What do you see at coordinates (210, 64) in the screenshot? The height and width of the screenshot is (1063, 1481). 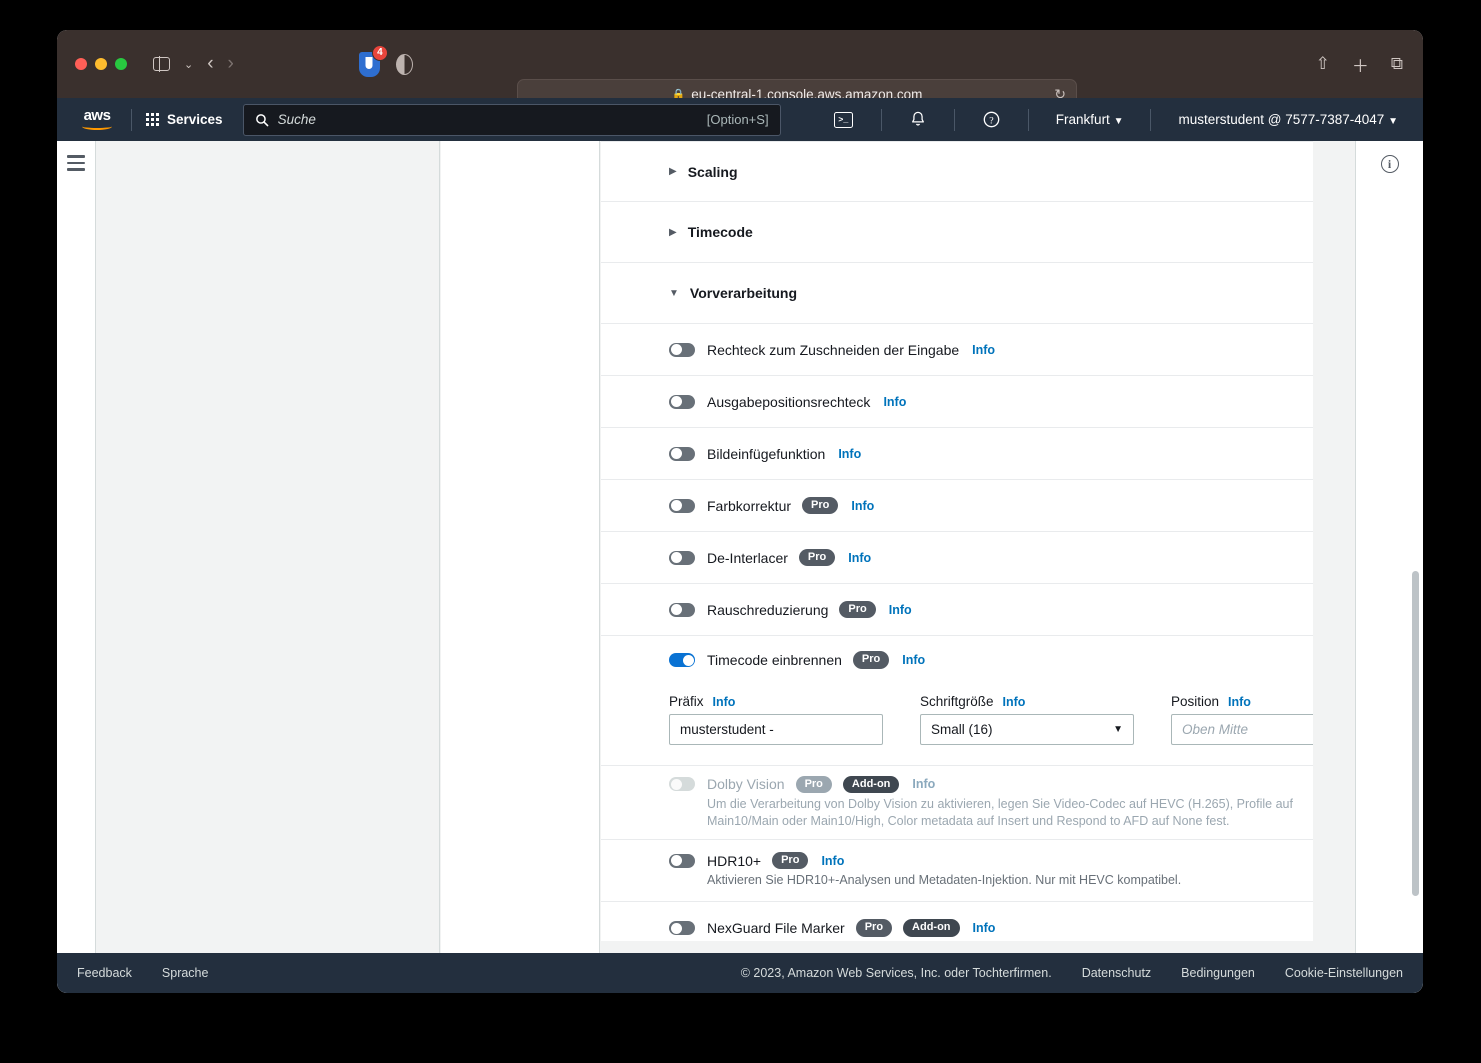 I see `back-arrow-icon: ‹` at bounding box center [210, 64].